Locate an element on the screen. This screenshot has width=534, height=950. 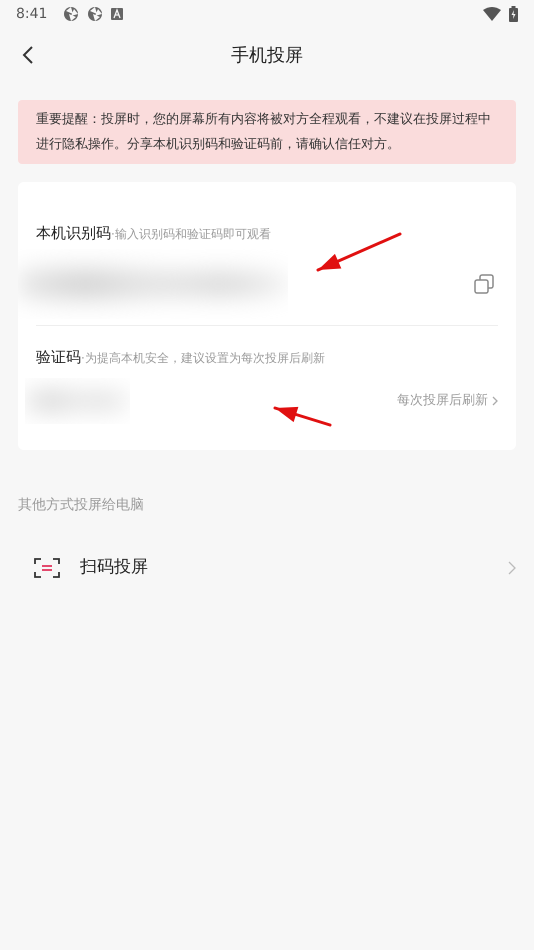
field-label: 本机识别码 is located at coordinates (73, 233).